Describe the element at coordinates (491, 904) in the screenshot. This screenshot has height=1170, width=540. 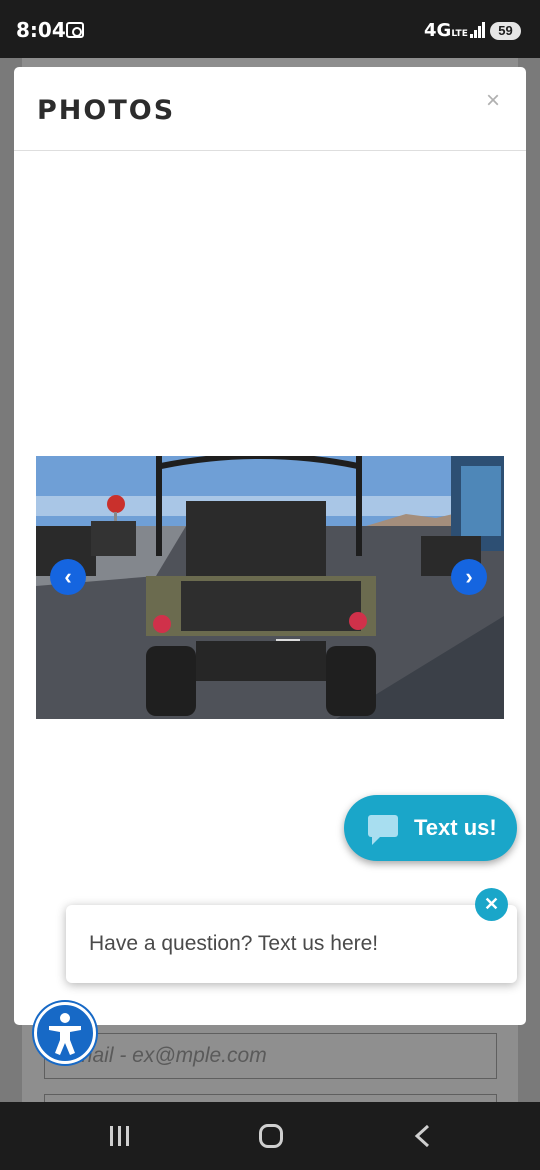
I see `close-icon: ✕` at that location.